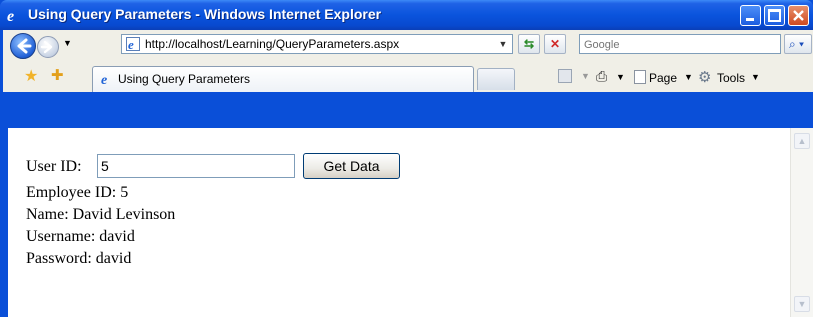 Image resolution: width=813 pixels, height=317 pixels. I want to click on search-icon: ⌕ ▾, so click(797, 44).